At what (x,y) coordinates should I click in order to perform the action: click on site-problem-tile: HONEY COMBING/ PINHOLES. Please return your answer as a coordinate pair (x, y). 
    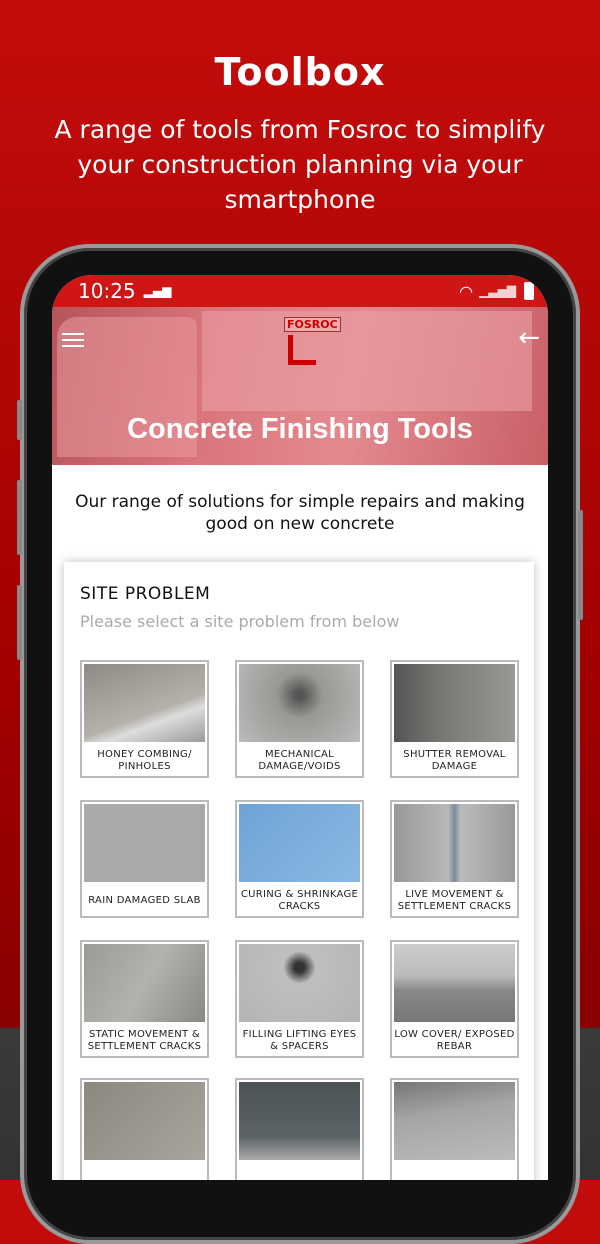
    Looking at the image, I should click on (144, 719).